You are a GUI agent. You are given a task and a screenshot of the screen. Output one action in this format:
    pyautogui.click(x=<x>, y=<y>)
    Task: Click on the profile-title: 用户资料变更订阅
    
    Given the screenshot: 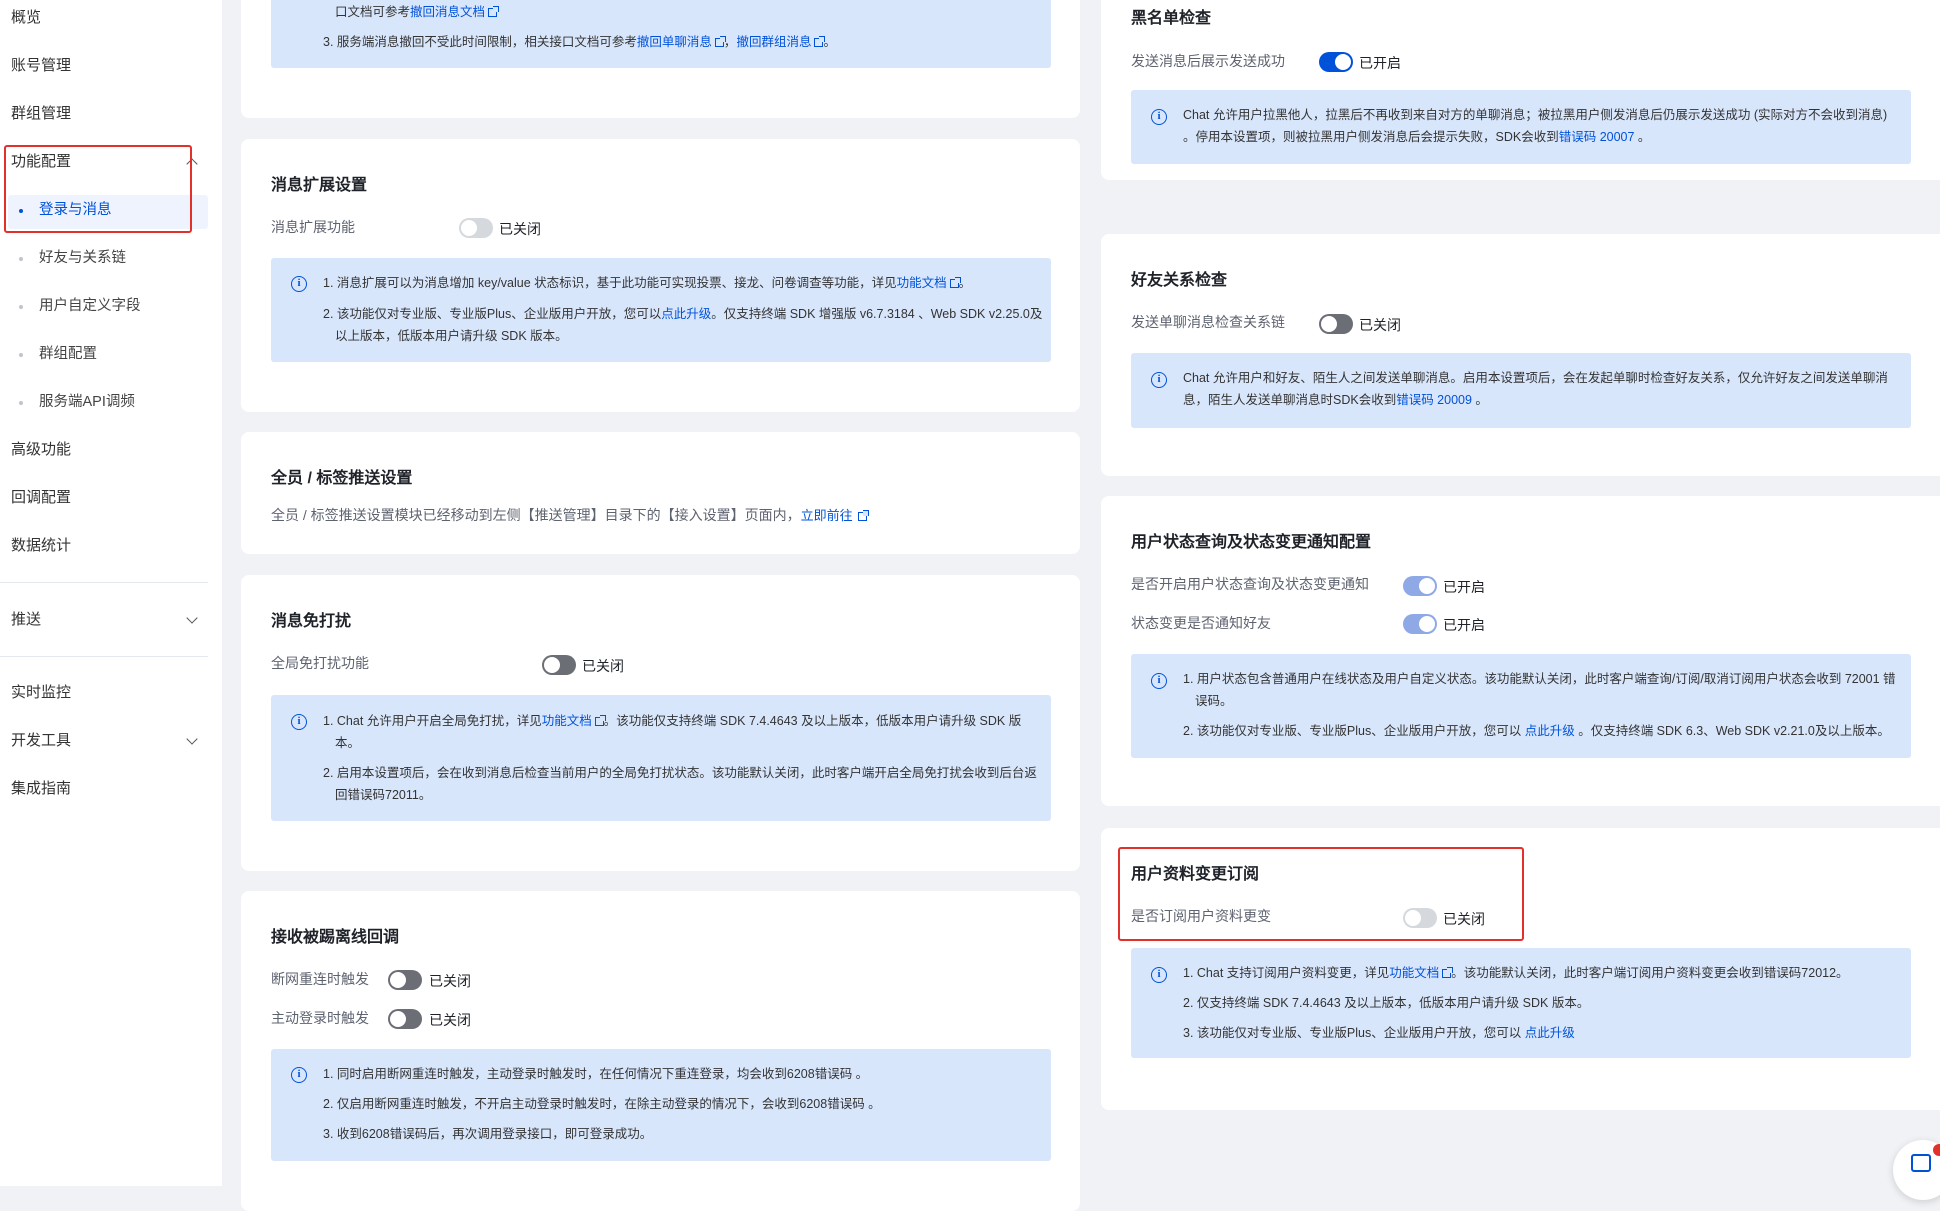 What is the action you would take?
    pyautogui.click(x=1195, y=874)
    